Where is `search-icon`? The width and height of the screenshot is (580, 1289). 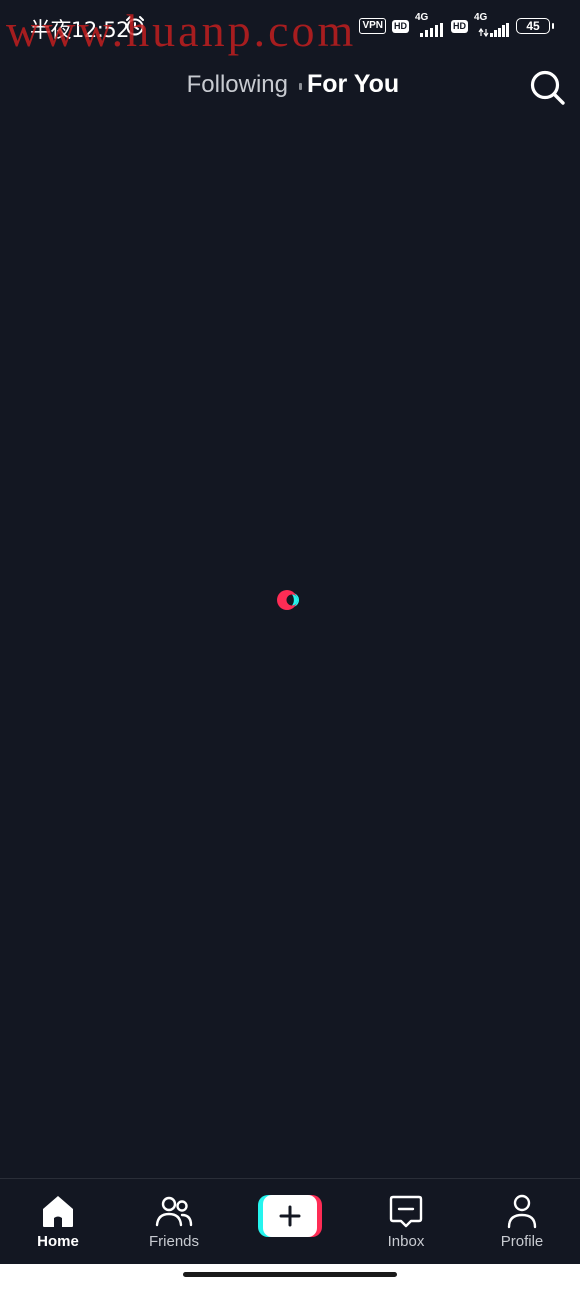
search-icon is located at coordinates (547, 87).